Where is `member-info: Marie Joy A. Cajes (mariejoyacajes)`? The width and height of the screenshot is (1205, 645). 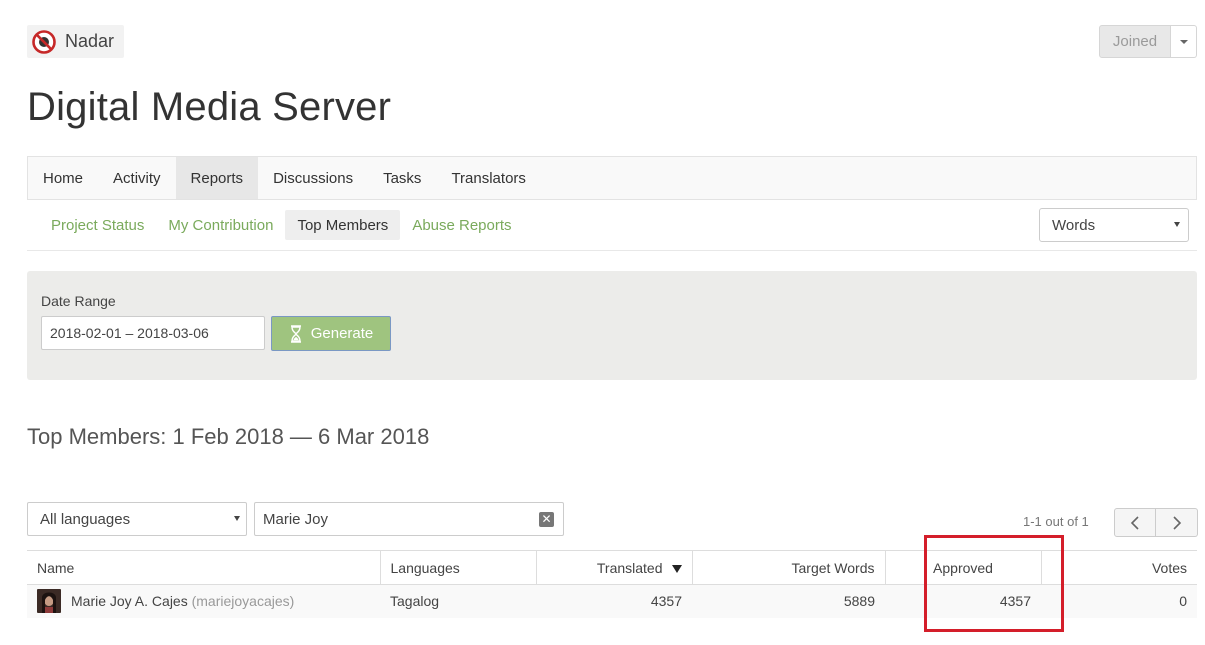 member-info: Marie Joy A. Cajes (mariejoyacajes) is located at coordinates (203, 601).